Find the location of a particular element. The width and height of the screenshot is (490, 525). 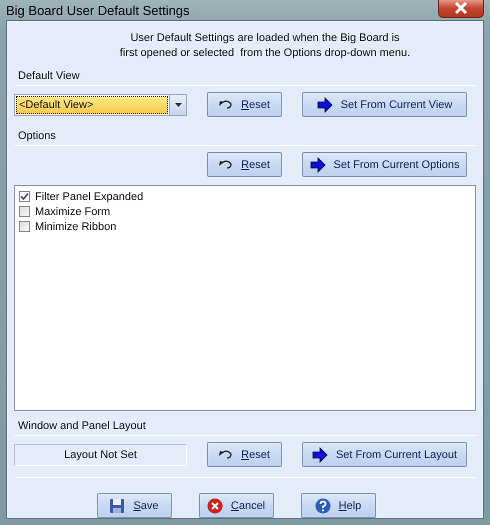

option-label: Filter Panel Expanded is located at coordinates (89, 196).